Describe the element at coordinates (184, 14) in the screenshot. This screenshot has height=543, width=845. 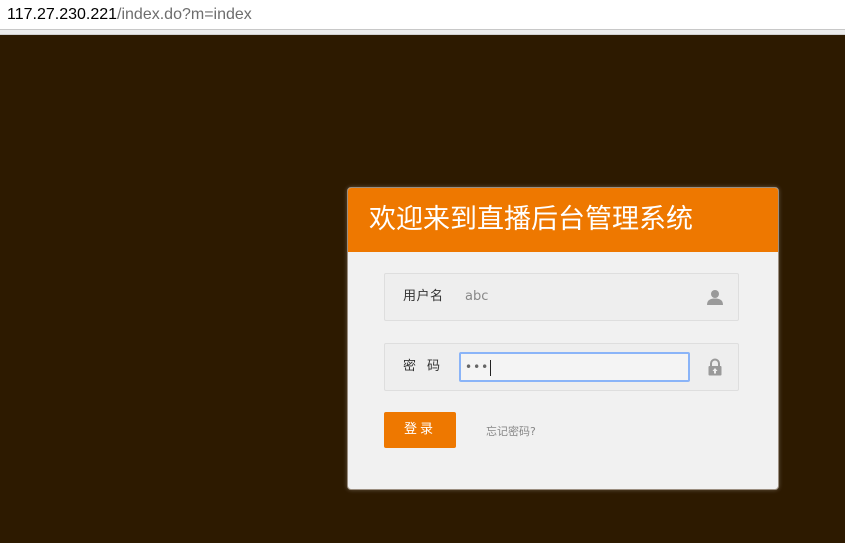
I see `url-path: /index.do?m=index` at that location.